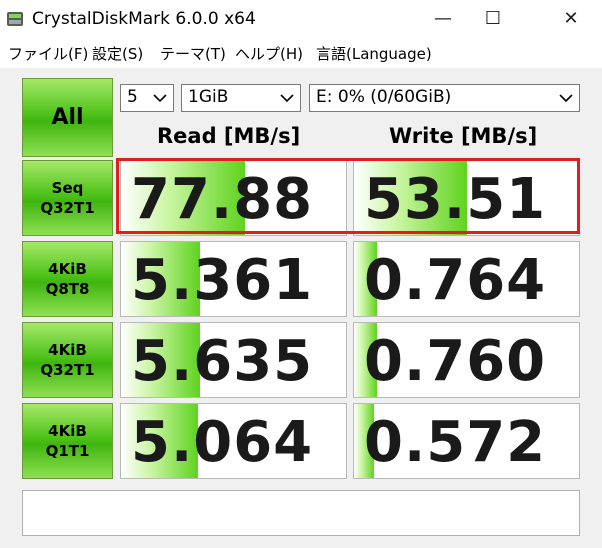 This screenshot has width=602, height=548. I want to click on size-select: 1GiB, so click(241, 98).